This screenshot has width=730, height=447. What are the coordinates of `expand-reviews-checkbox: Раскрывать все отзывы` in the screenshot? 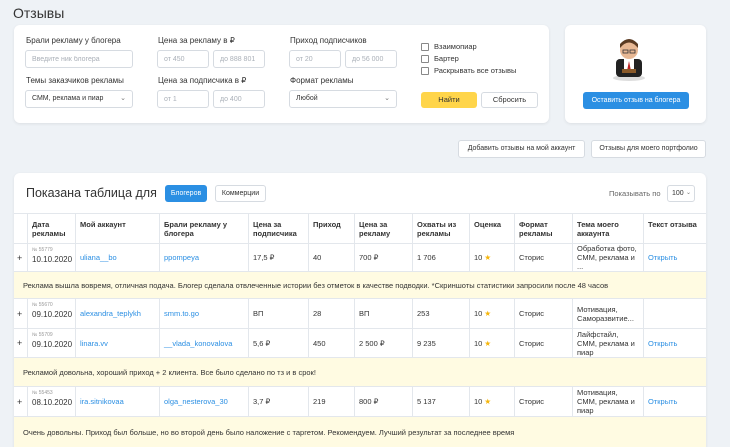 It's located at (468, 70).